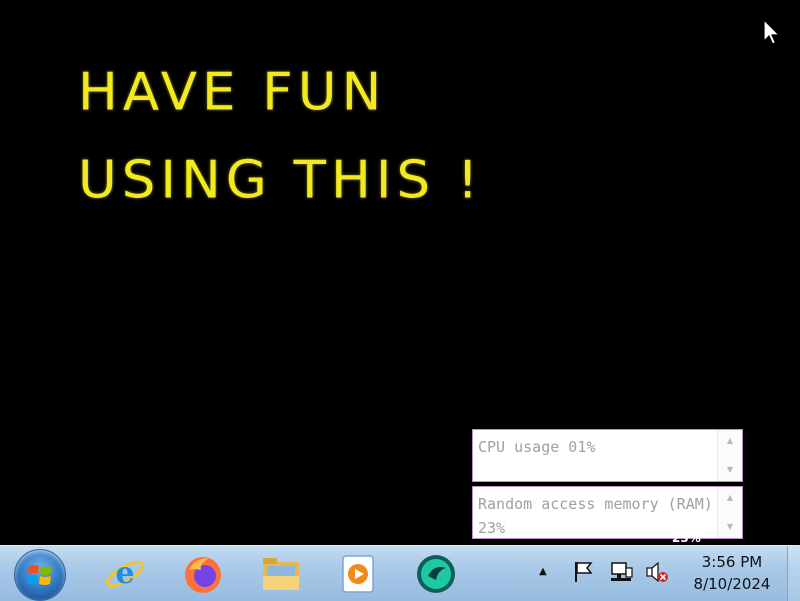 This screenshot has width=800, height=601. What do you see at coordinates (281, 180) in the screenshot?
I see `banner-line-2: USING THIS !` at bounding box center [281, 180].